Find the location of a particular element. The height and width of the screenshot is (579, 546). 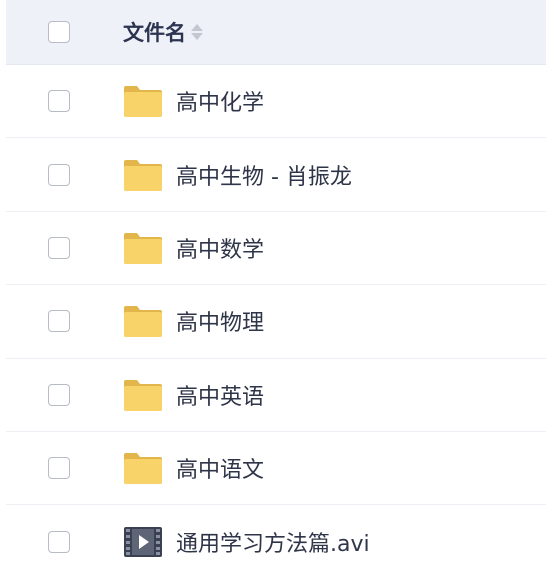

filename-header-label: 文件名 is located at coordinates (154, 33).